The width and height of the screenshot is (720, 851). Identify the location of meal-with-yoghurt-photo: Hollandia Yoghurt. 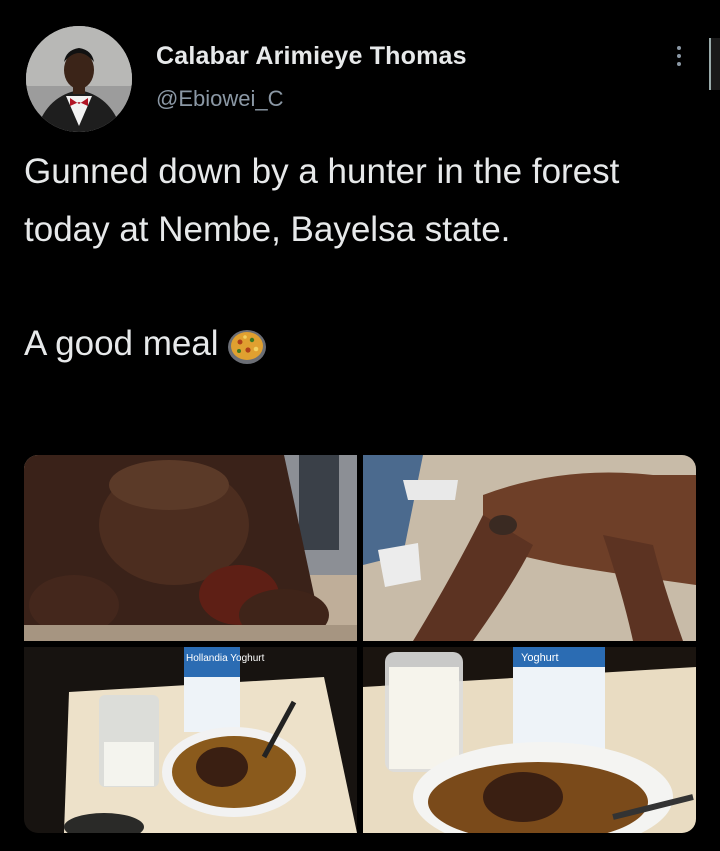
(190, 740).